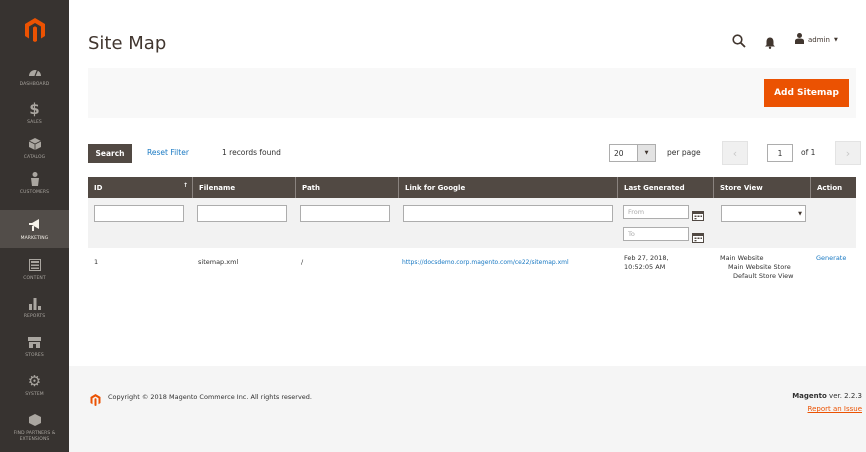  Describe the element at coordinates (472, 93) in the screenshot. I see `page-actions-bar` at that location.